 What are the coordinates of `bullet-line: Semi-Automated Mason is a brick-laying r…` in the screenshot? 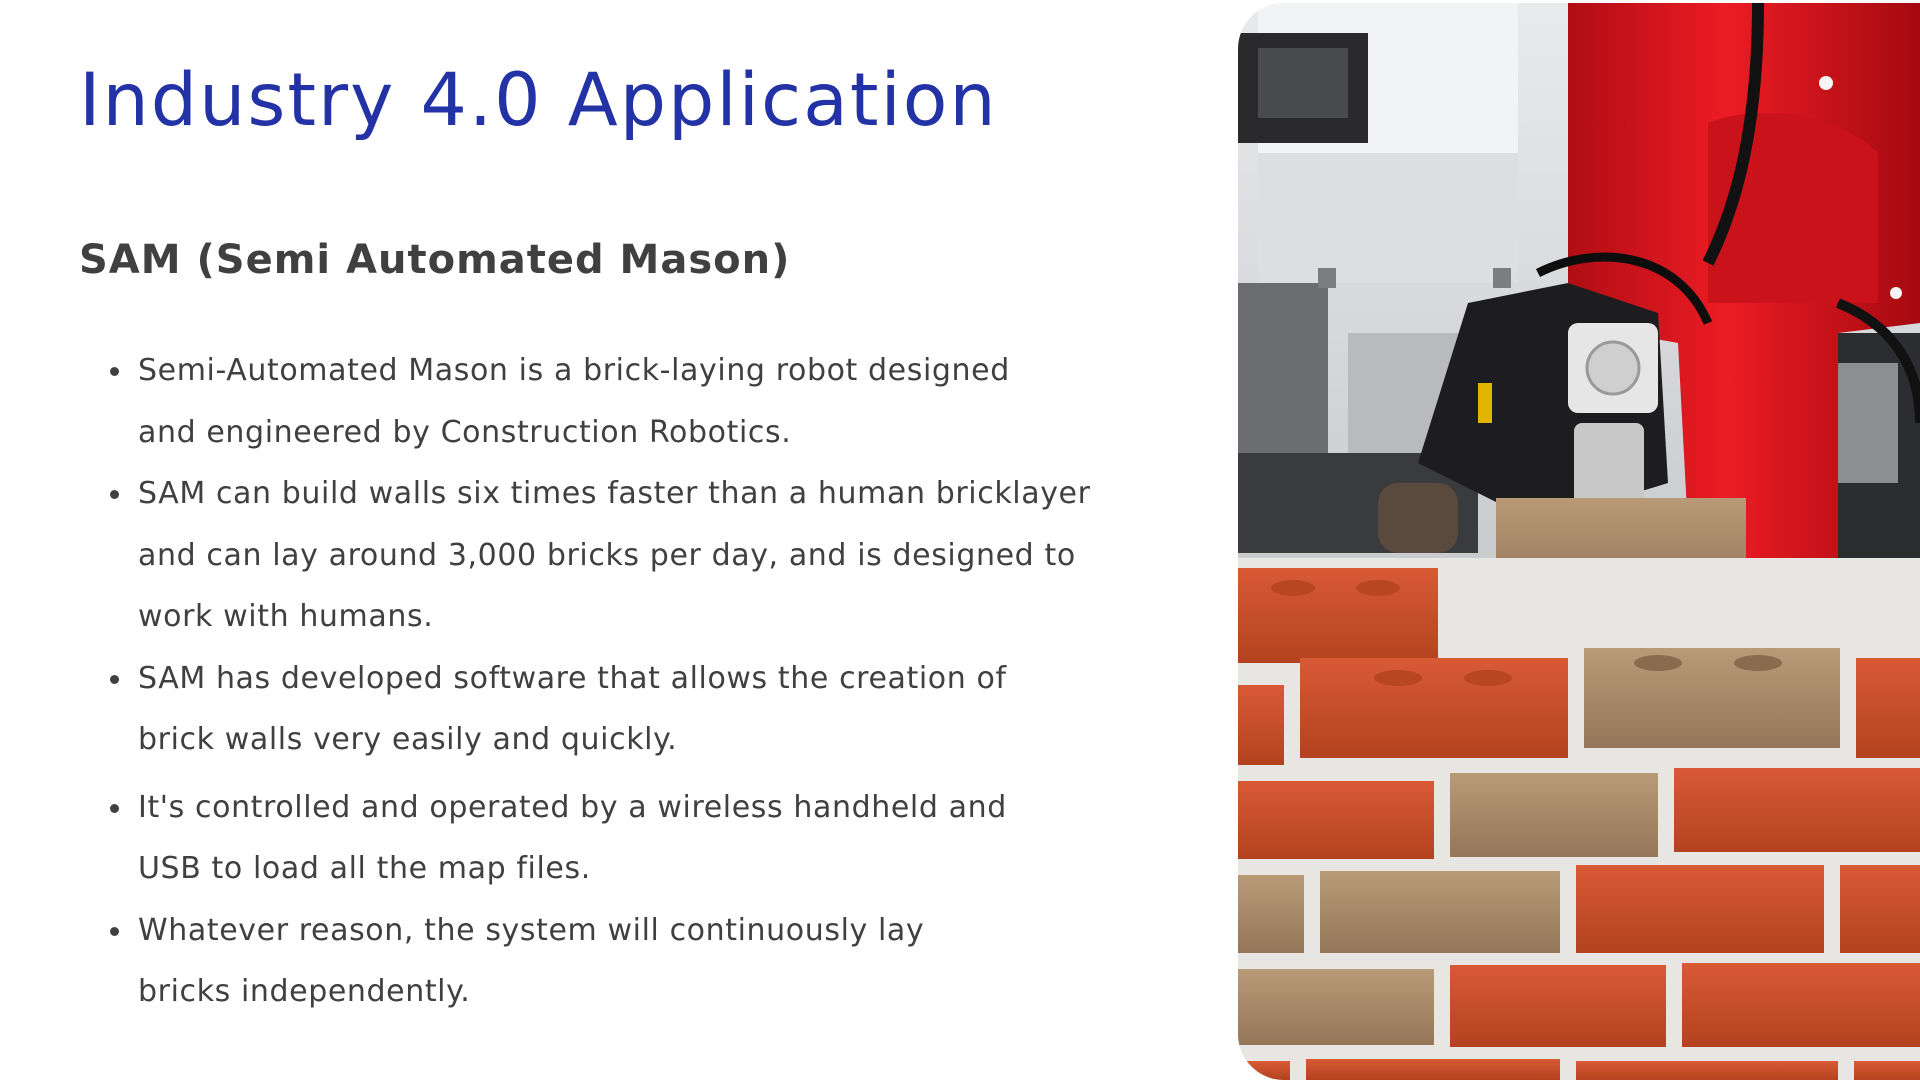 It's located at (574, 370).